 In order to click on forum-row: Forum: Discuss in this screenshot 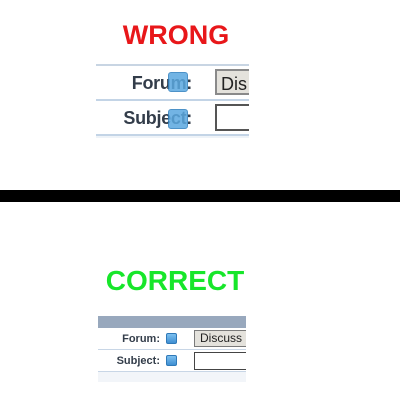, I will do `click(172, 339)`.